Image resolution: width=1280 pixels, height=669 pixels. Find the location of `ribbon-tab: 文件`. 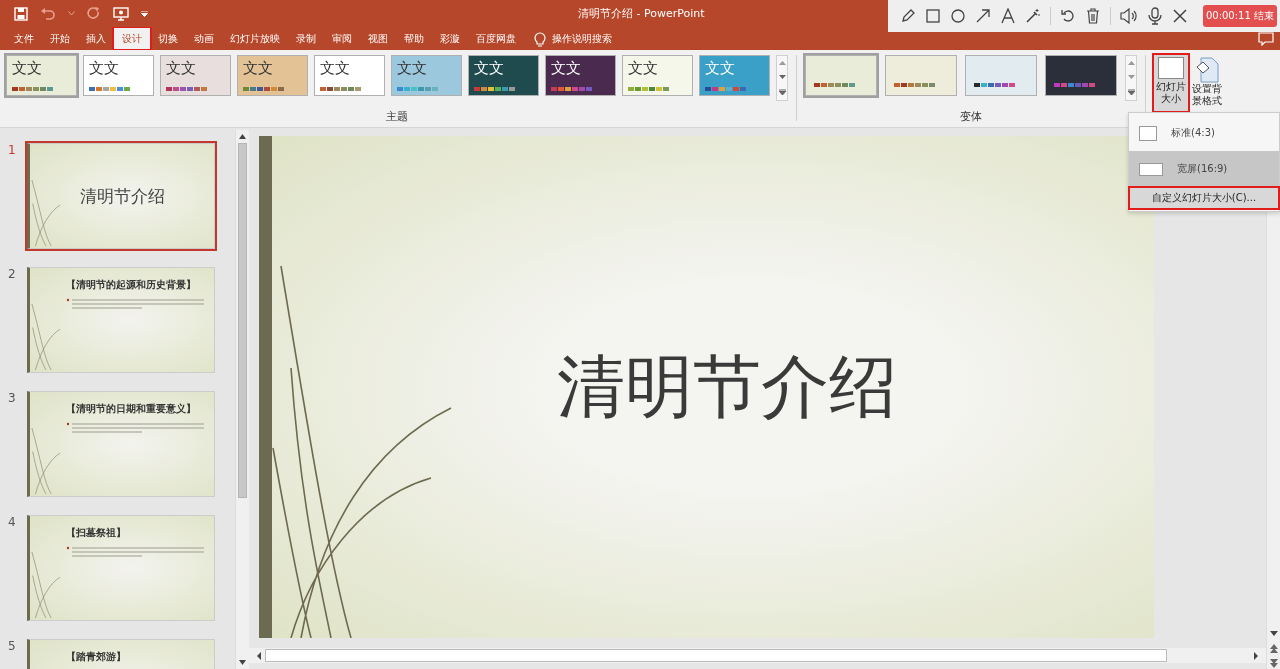

ribbon-tab: 文件 is located at coordinates (24, 38).